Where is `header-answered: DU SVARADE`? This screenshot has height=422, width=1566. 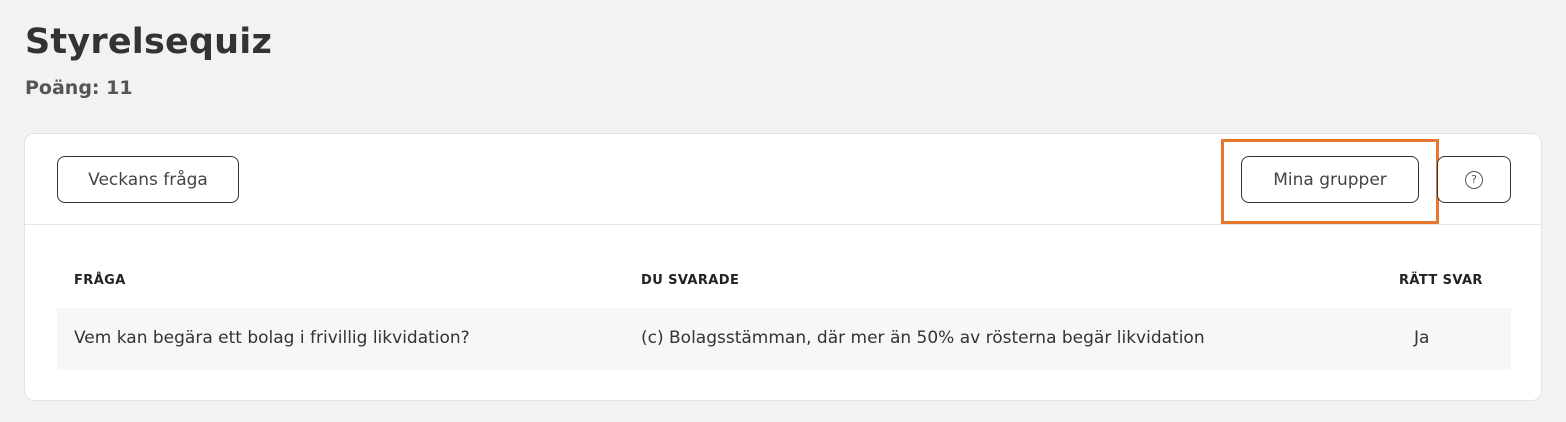
header-answered: DU SVARADE is located at coordinates (690, 280).